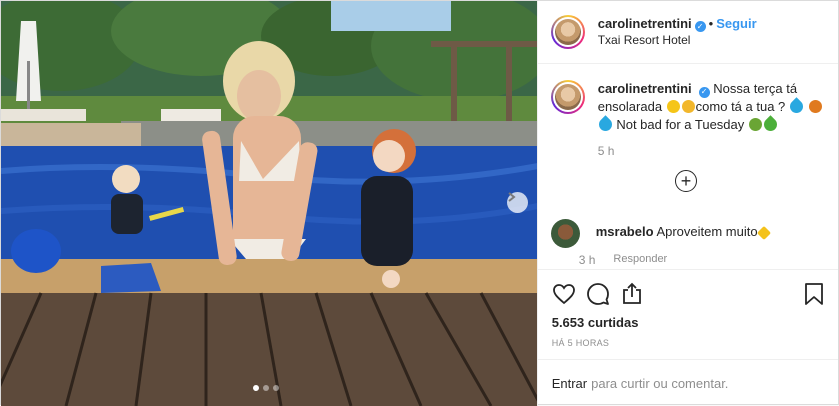  I want to click on heart-icon, so click(563, 294).